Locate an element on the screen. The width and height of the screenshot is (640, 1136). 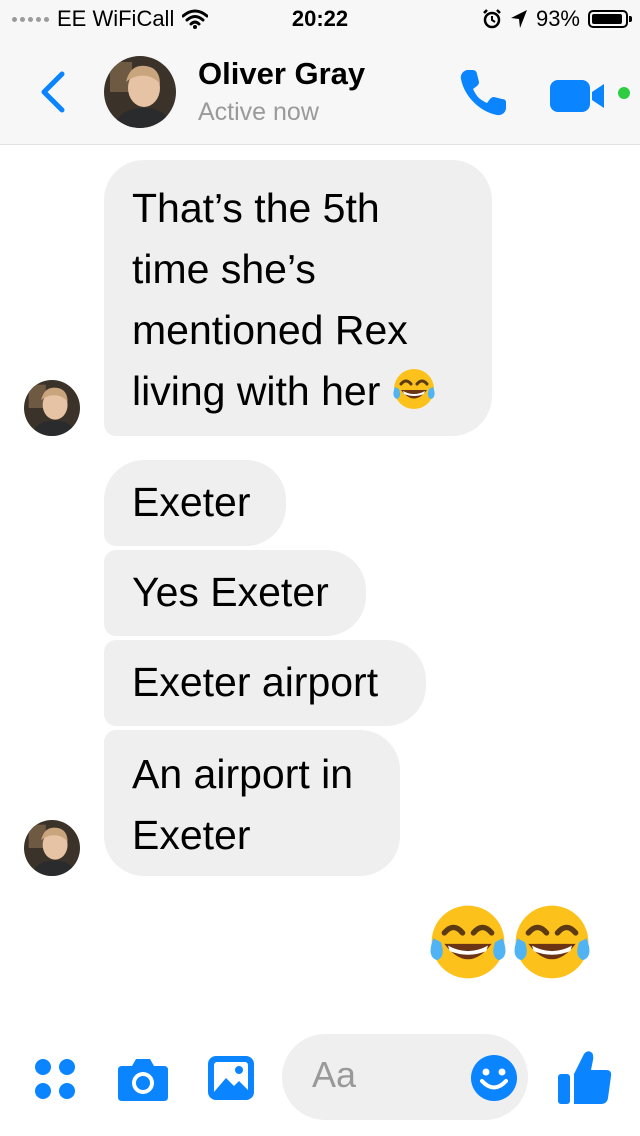
message-text: Exeter is located at coordinates (191, 502).